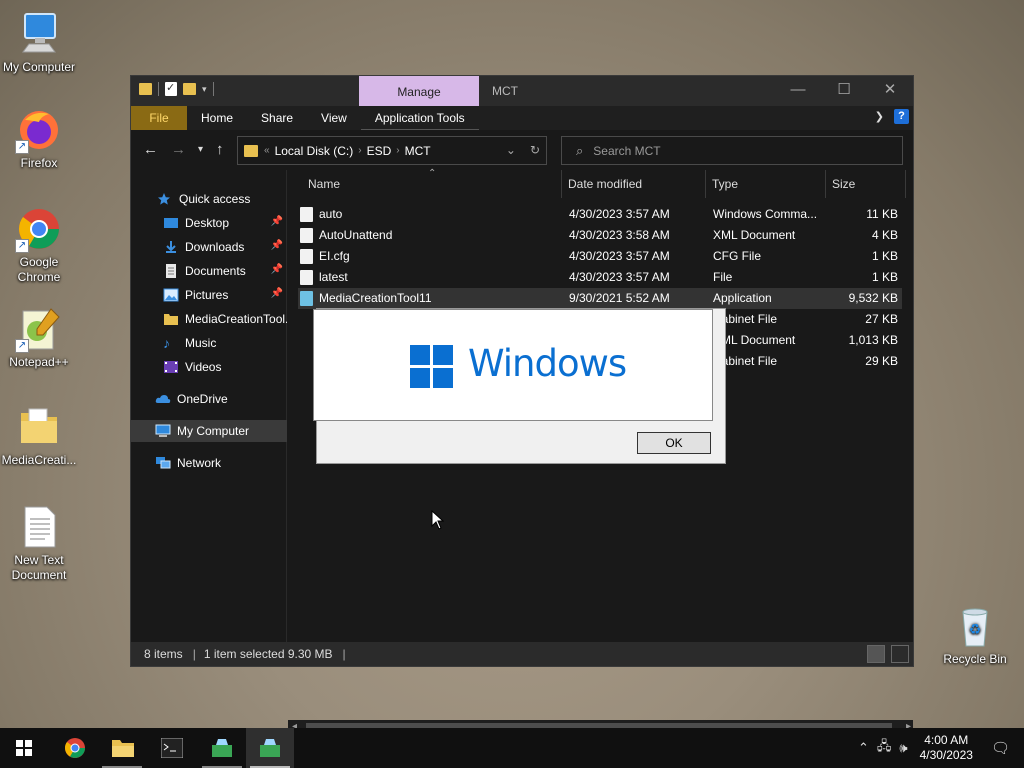 This screenshot has height=768, width=1024. I want to click on forward-arrow-icon: →, so click(178, 149).